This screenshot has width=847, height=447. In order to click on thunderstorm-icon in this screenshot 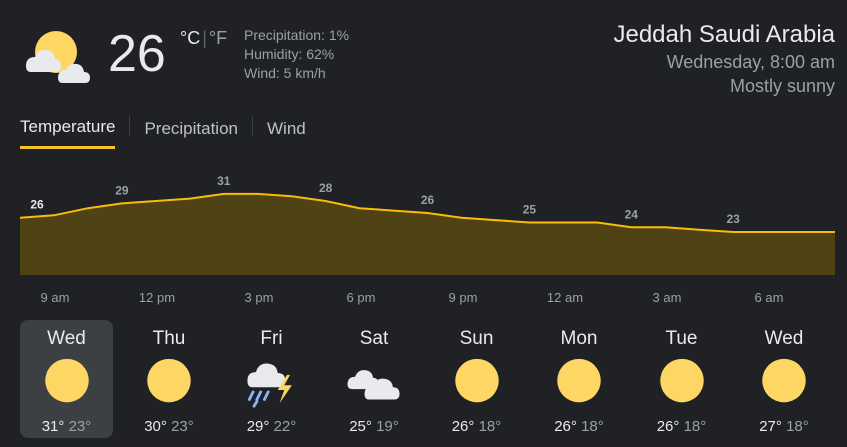, I will do `click(269, 385)`.